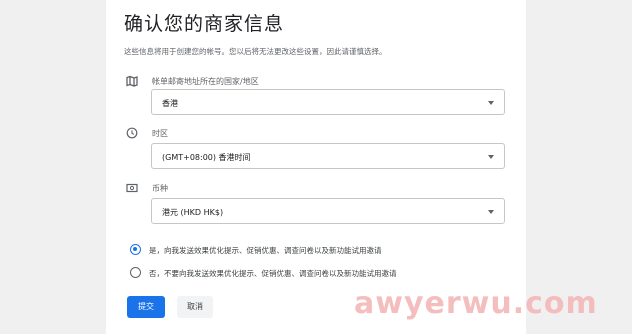 The image size is (632, 334). I want to click on watermark: awyerwu.com, so click(476, 303).